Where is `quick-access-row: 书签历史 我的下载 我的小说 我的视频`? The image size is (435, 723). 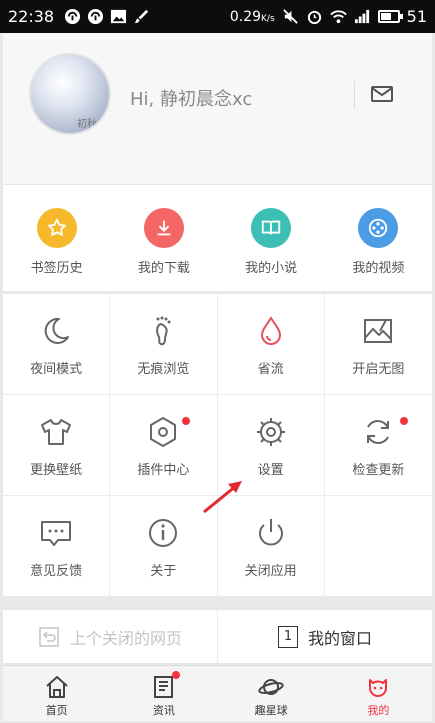 quick-access-row: 书签历史 我的下载 我的小说 我的视频 is located at coordinates (217, 238).